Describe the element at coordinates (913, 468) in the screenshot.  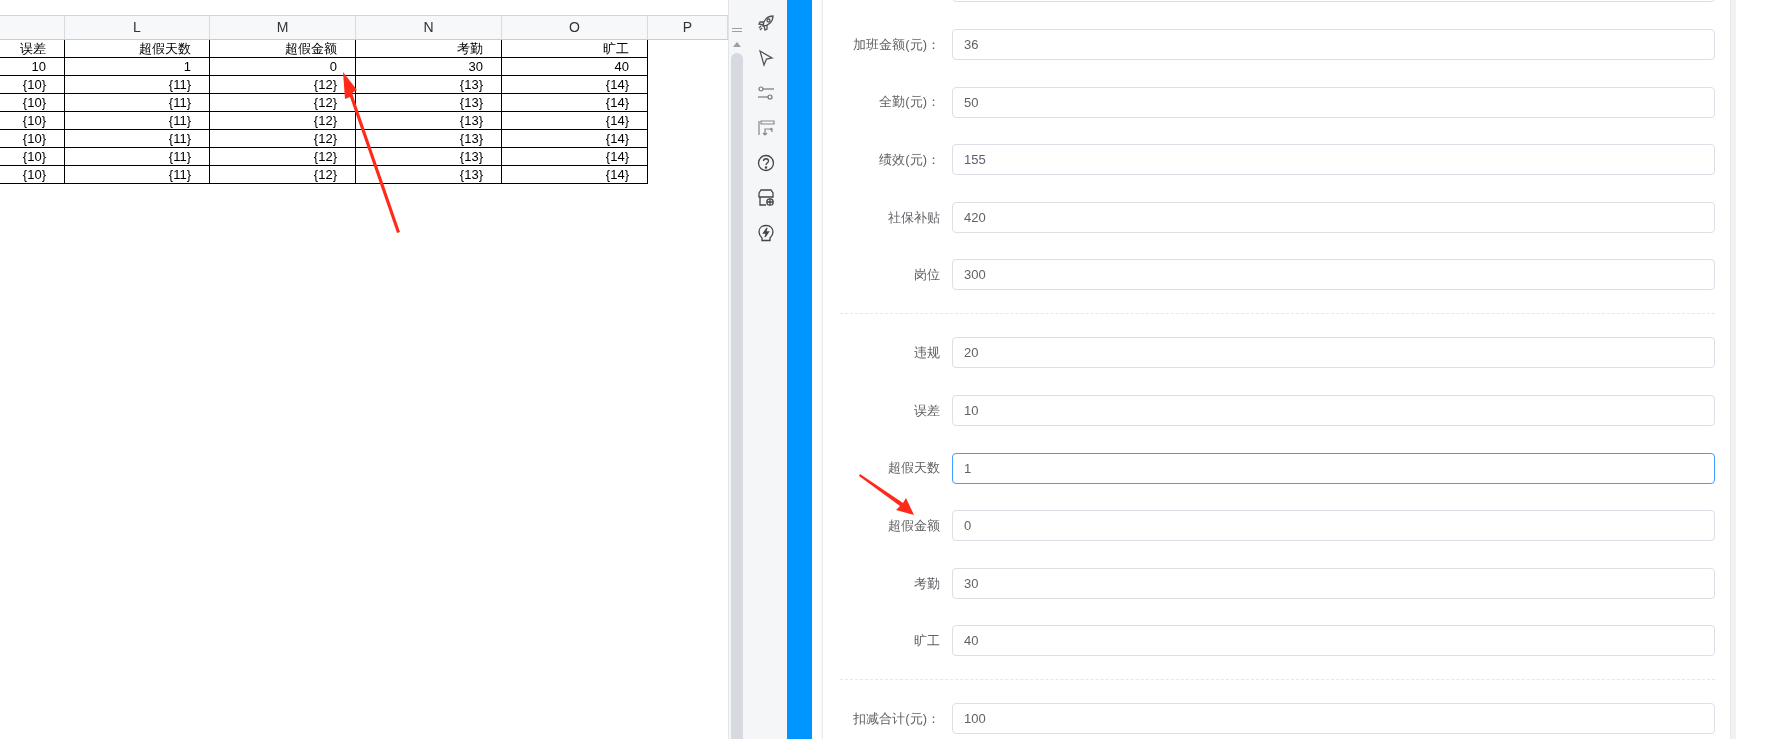
I see `field-label: 超假天数` at that location.